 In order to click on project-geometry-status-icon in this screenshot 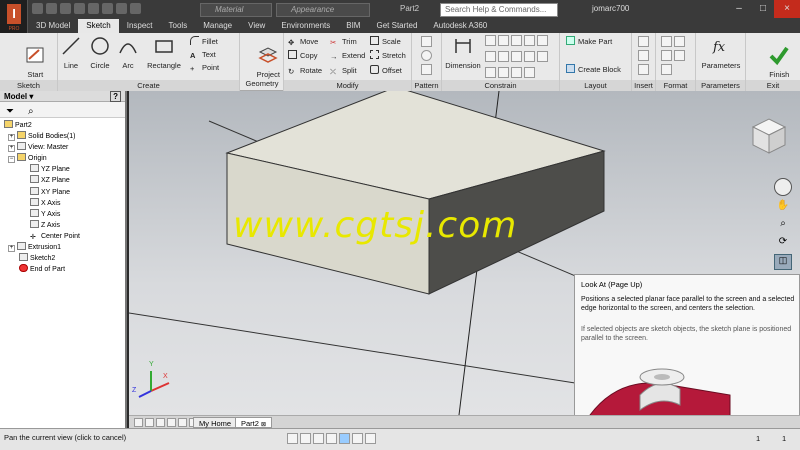, I will do `click(357, 438)`.